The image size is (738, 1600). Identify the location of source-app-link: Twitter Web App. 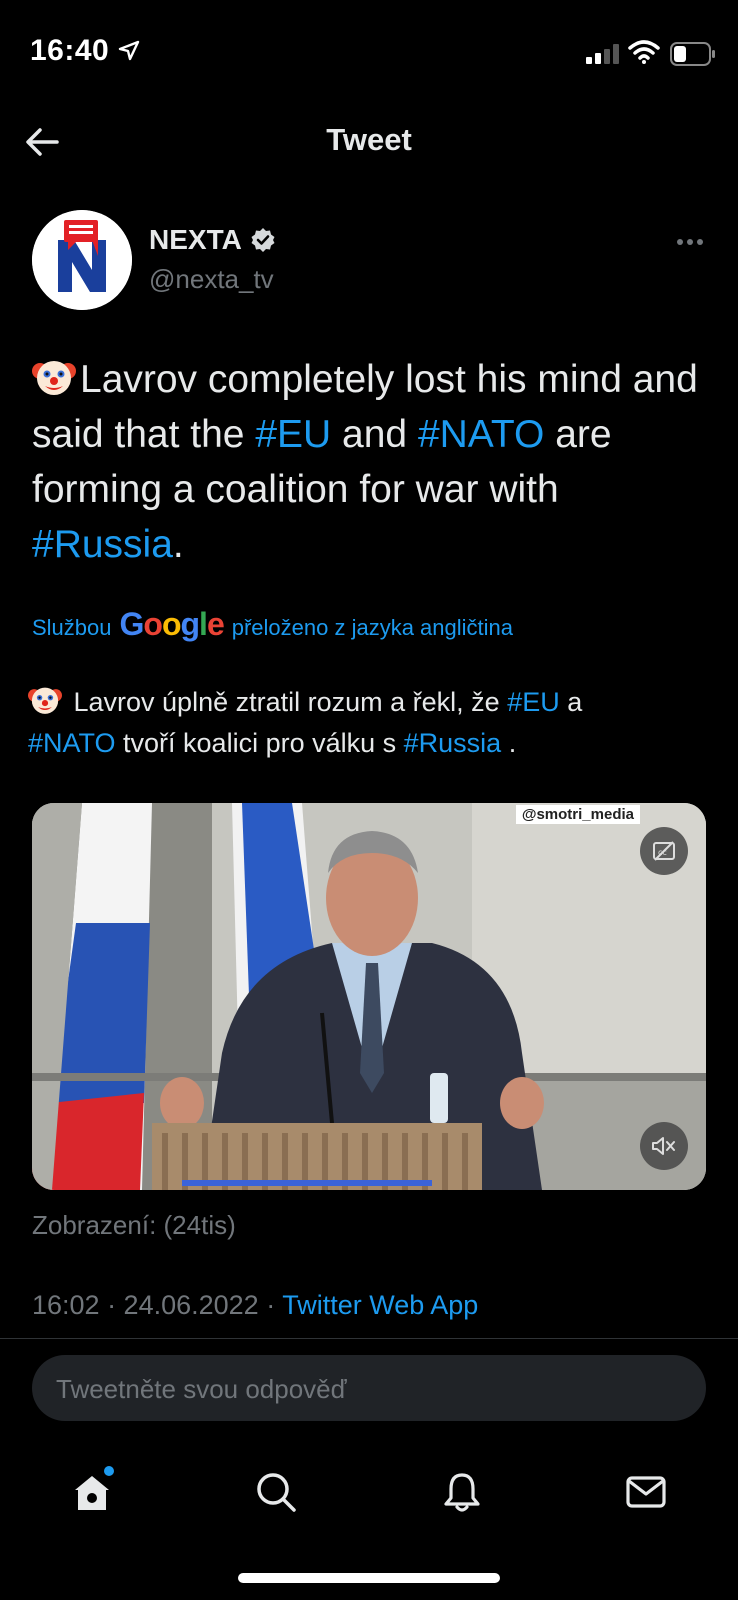
(380, 1305).